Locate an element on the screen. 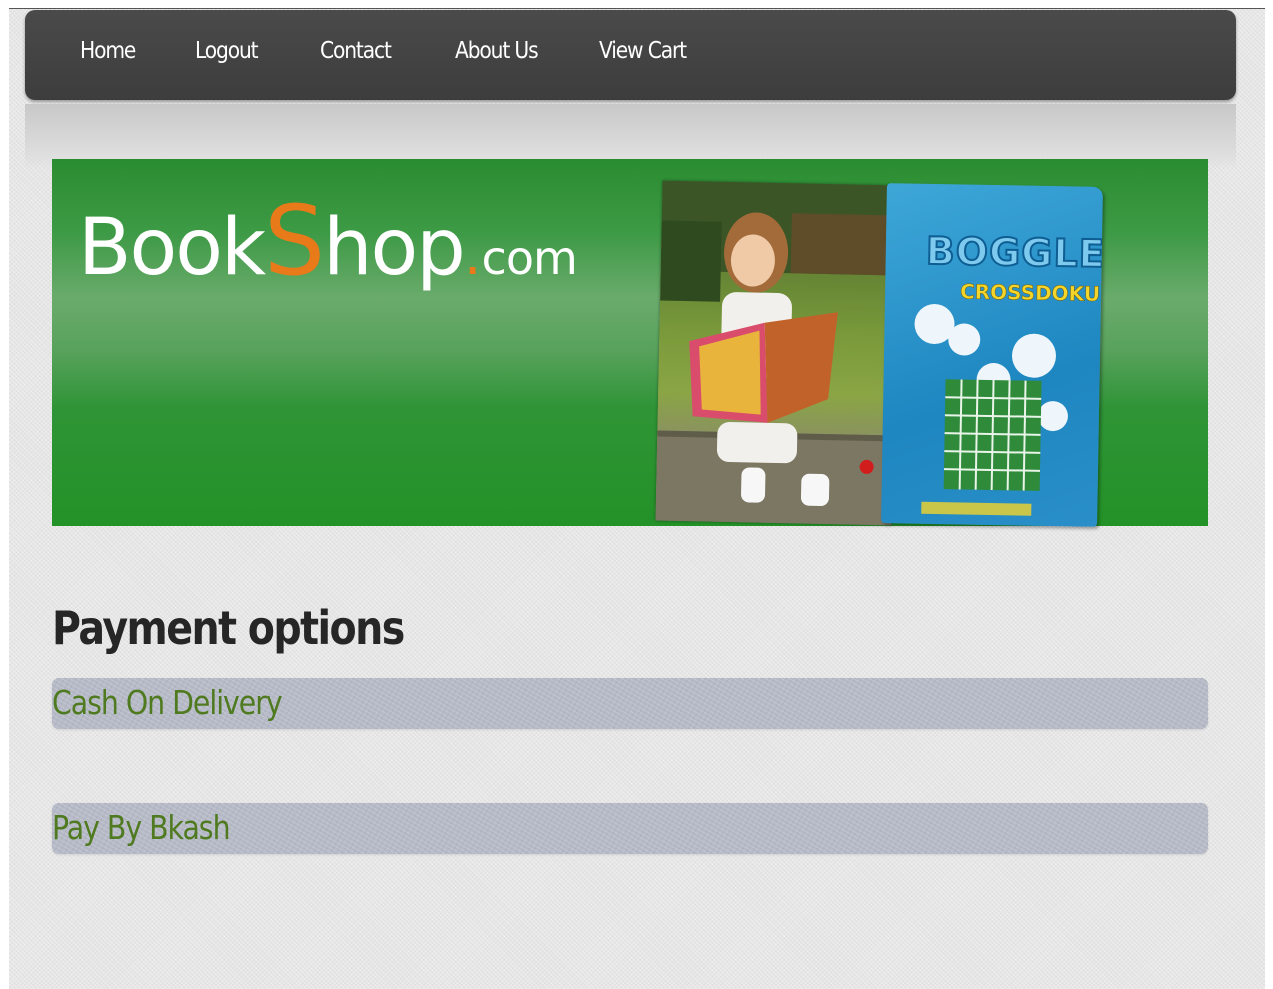  cash-on-delivery-label: Cash On Delivery is located at coordinates (167, 702).